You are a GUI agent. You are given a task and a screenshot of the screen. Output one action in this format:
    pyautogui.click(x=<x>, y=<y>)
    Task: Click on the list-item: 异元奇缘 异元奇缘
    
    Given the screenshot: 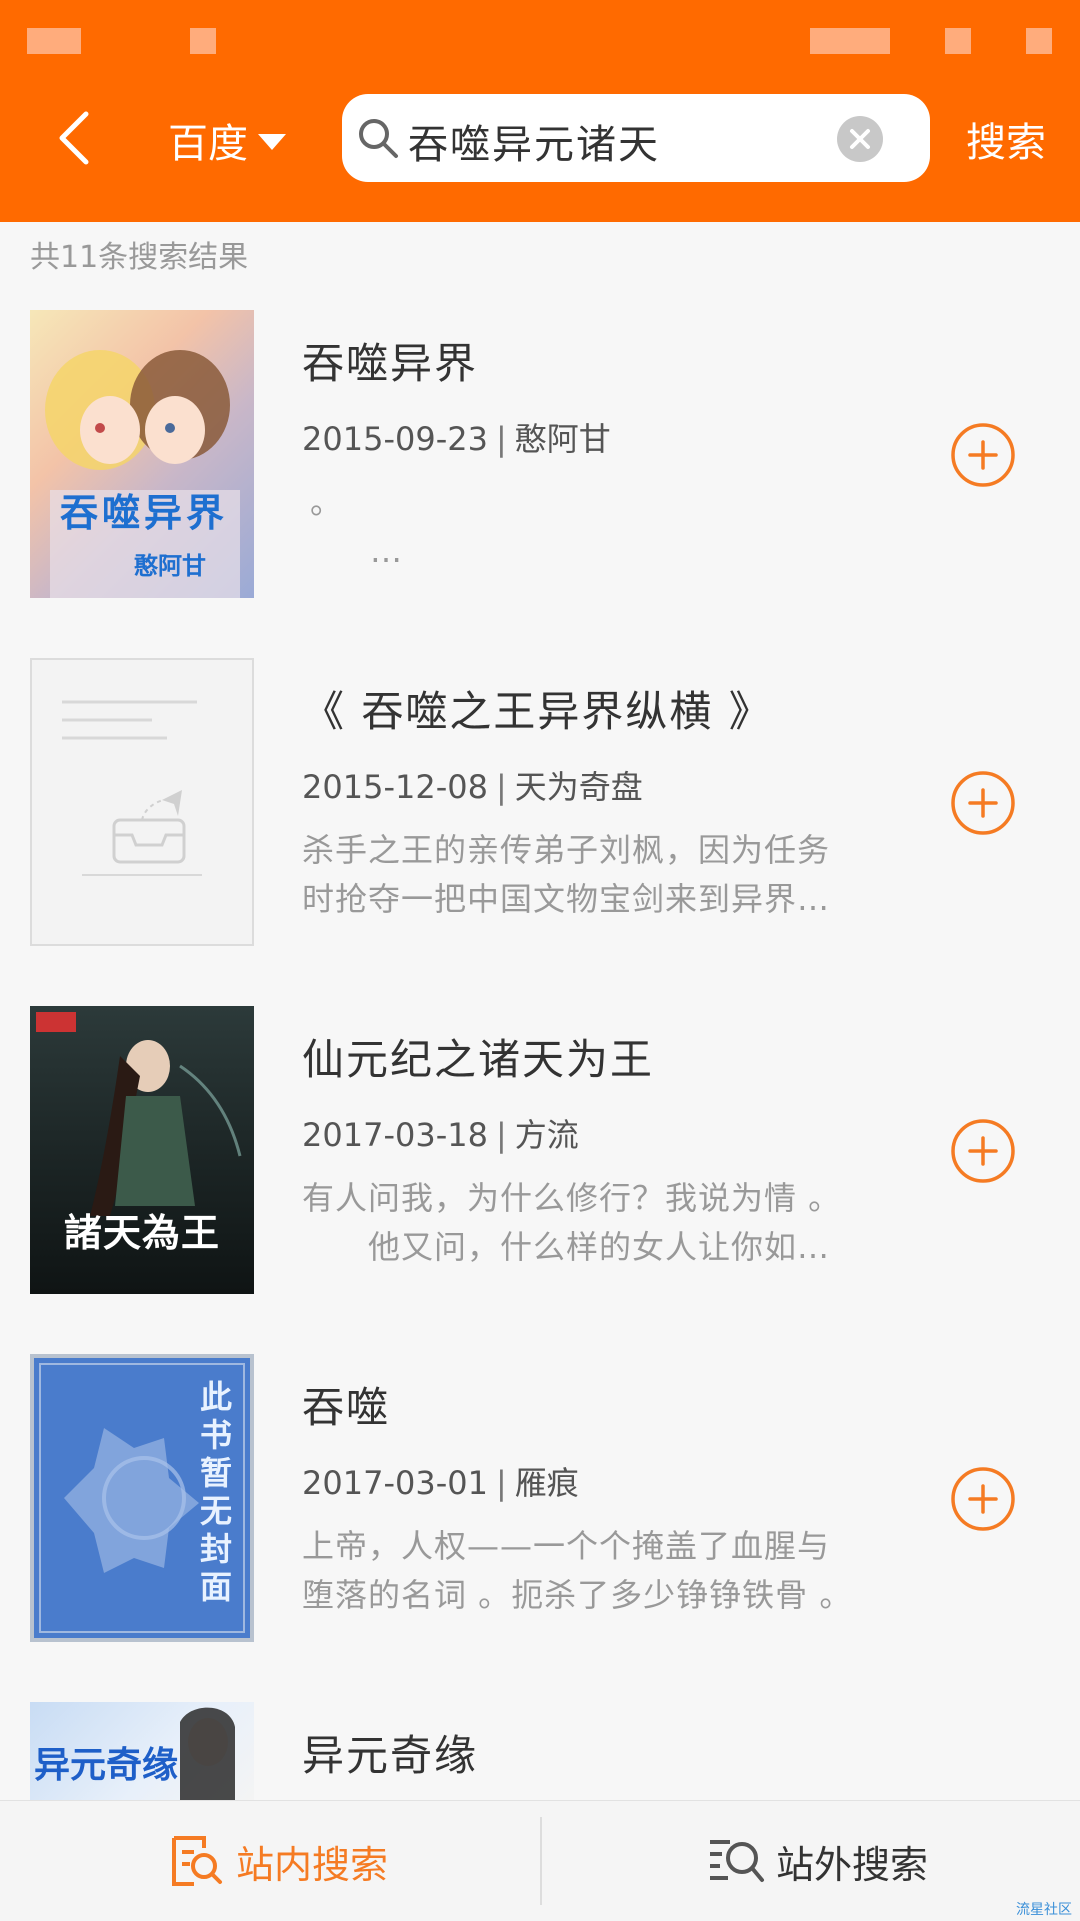 What is the action you would take?
    pyautogui.click(x=540, y=1751)
    